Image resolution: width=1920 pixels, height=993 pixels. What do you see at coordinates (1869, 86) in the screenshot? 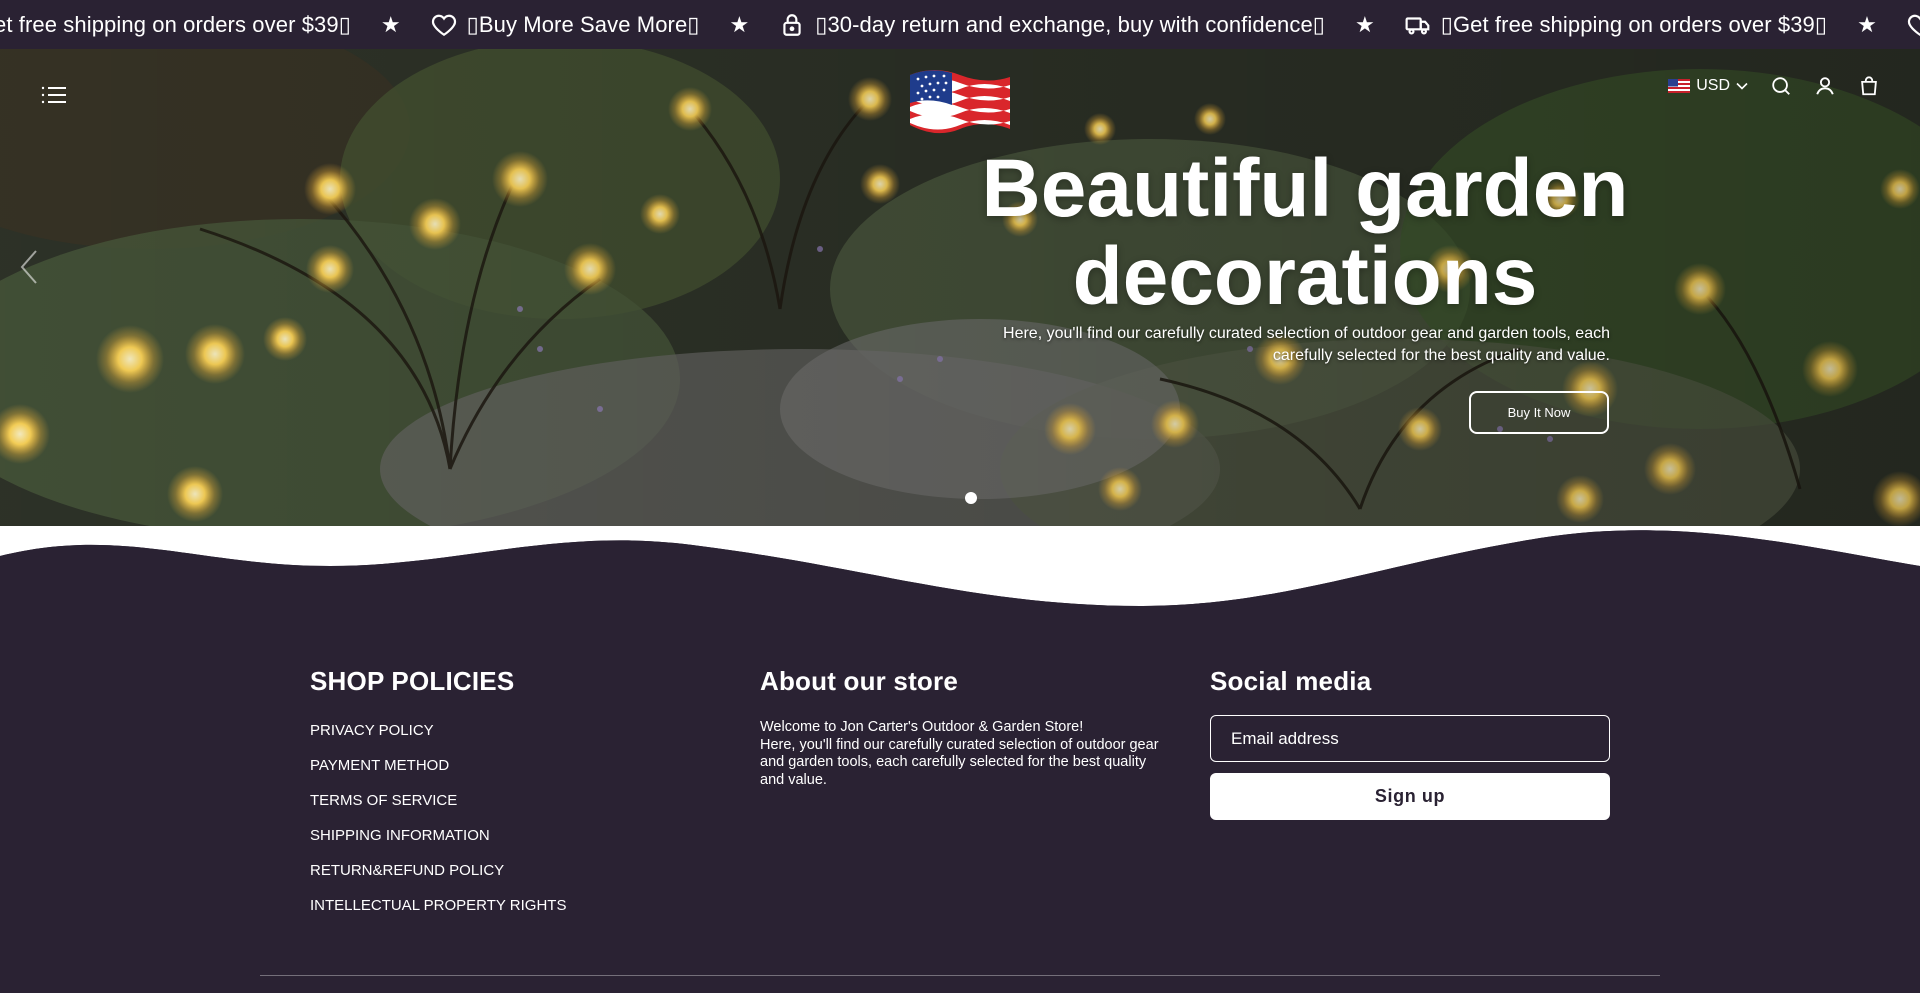
I see `cart-icon` at bounding box center [1869, 86].